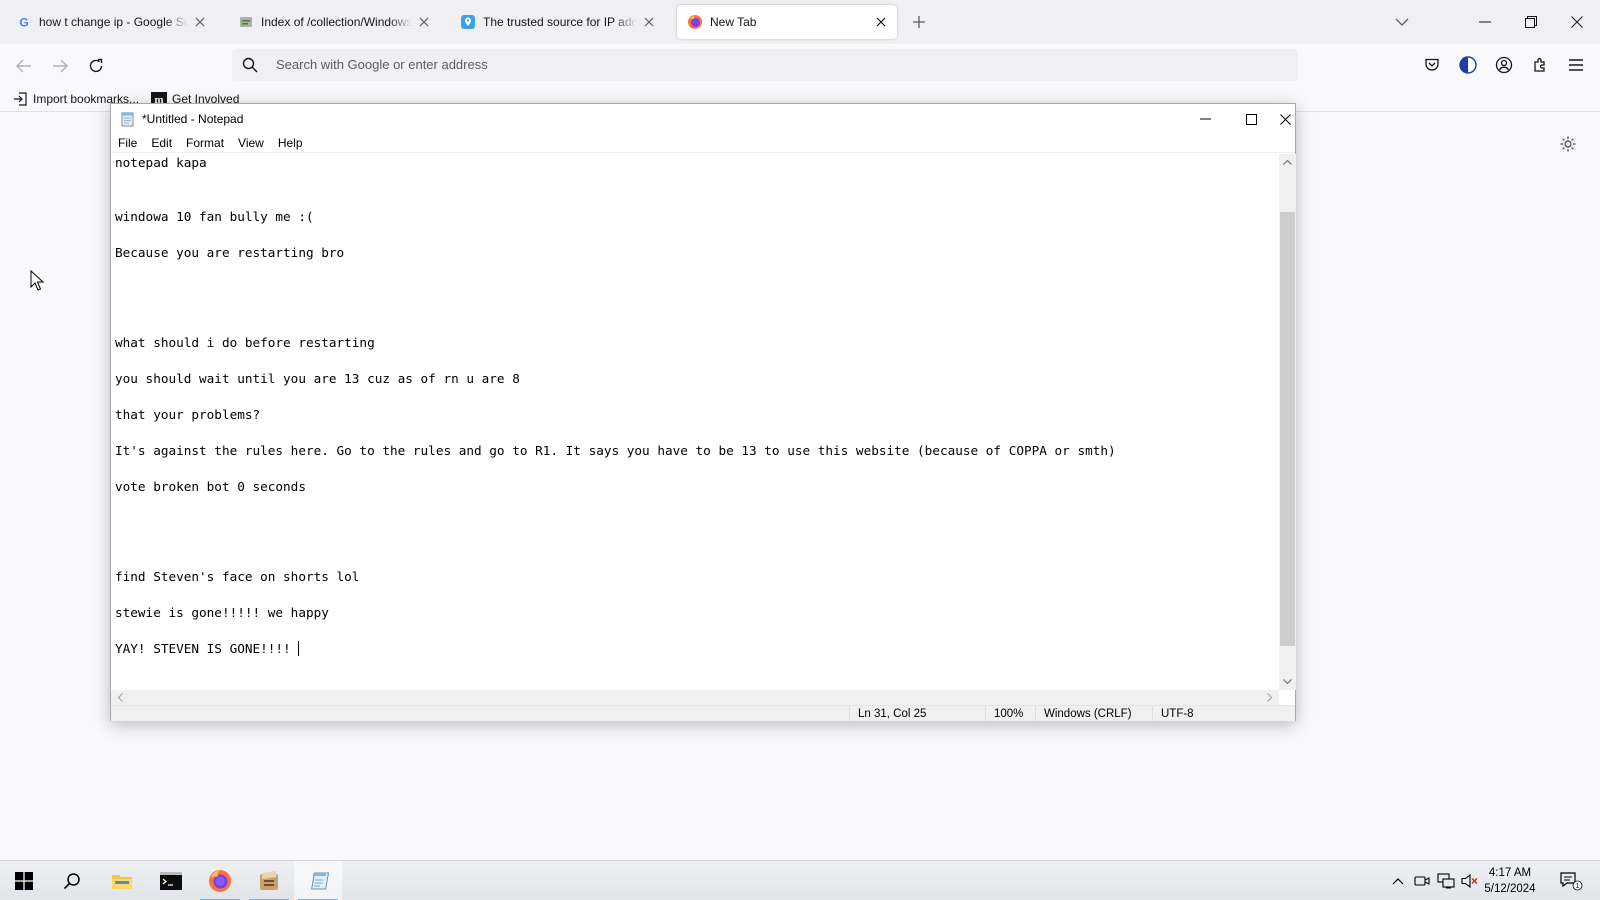  Describe the element at coordinates (24, 880) in the screenshot. I see `start-button` at that location.